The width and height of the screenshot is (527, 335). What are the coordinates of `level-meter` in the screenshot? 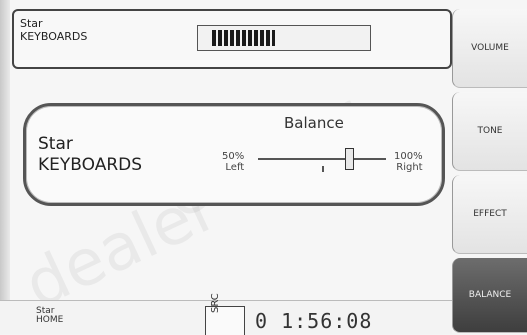 It's located at (284, 38).